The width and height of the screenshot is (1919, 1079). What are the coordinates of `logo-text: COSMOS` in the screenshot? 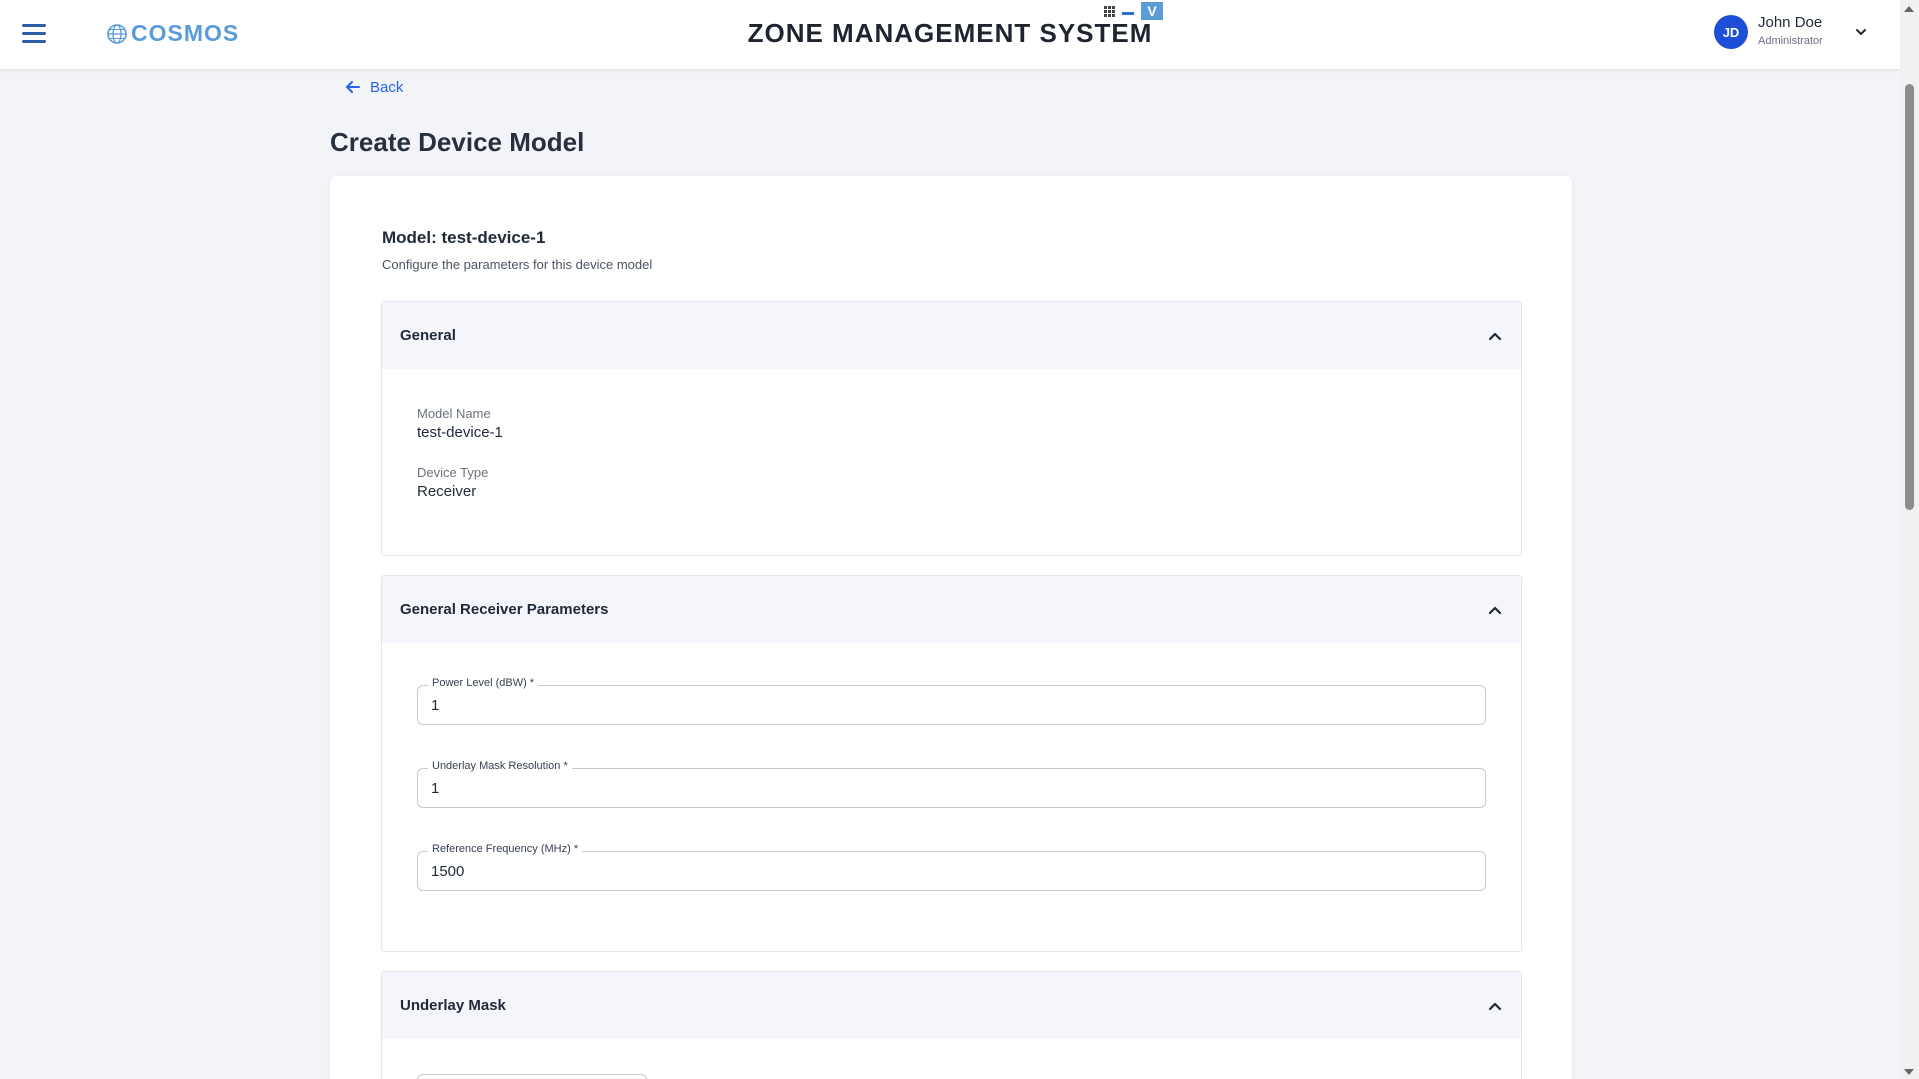 It's located at (185, 33).